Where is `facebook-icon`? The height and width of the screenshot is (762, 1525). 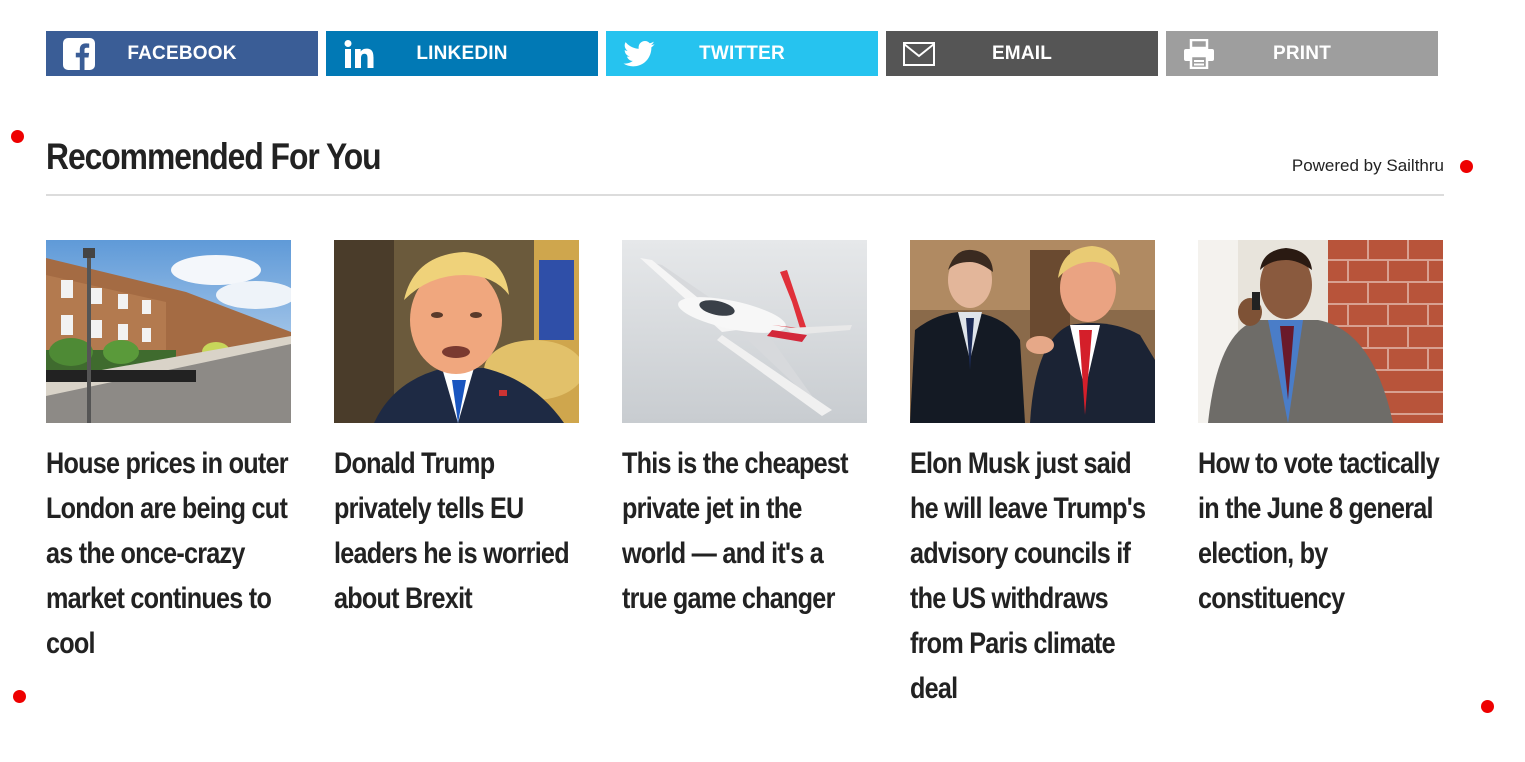 facebook-icon is located at coordinates (79, 53).